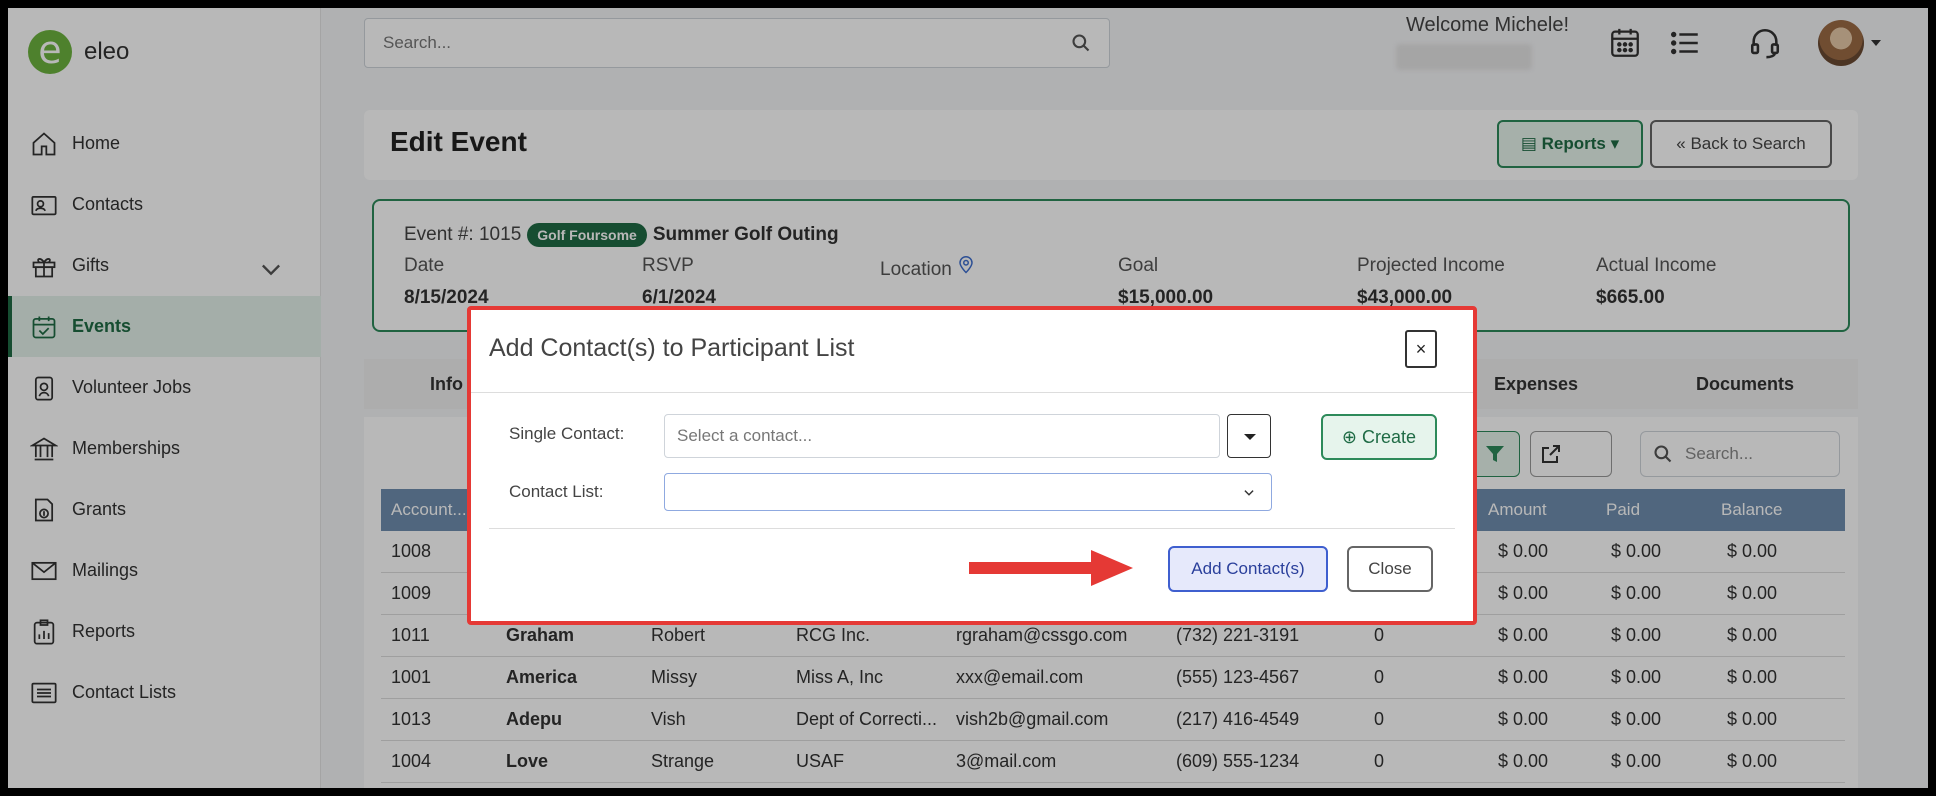 Image resolution: width=1936 pixels, height=796 pixels. What do you see at coordinates (1421, 349) in the screenshot?
I see `close-icon: ×` at bounding box center [1421, 349].